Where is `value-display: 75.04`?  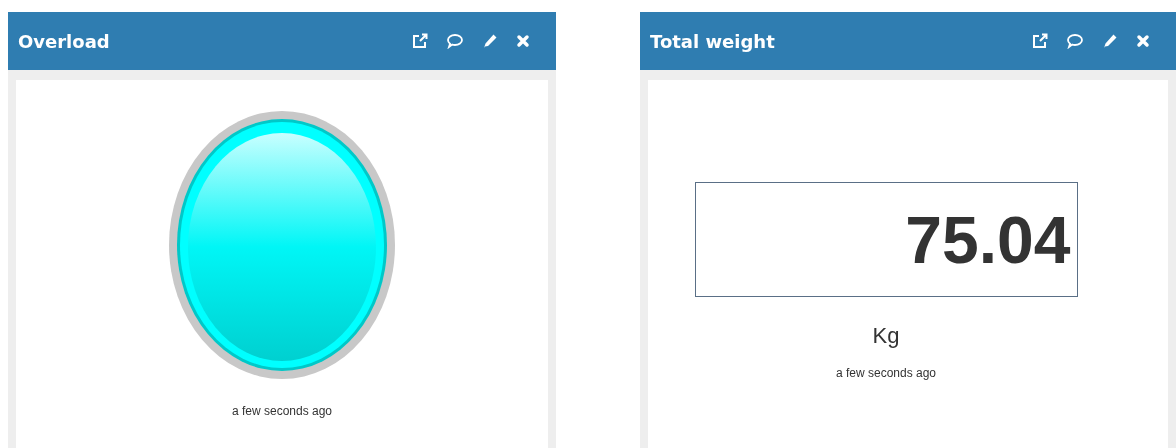
value-display: 75.04 is located at coordinates (886, 239).